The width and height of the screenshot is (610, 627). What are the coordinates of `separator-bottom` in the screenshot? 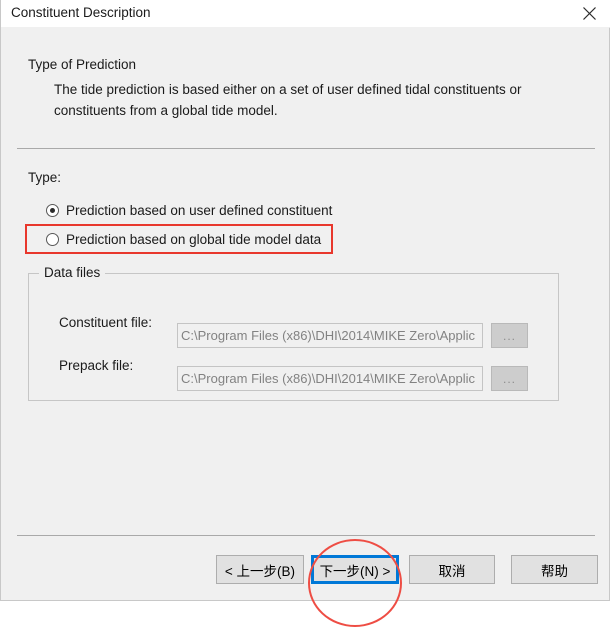 It's located at (306, 535).